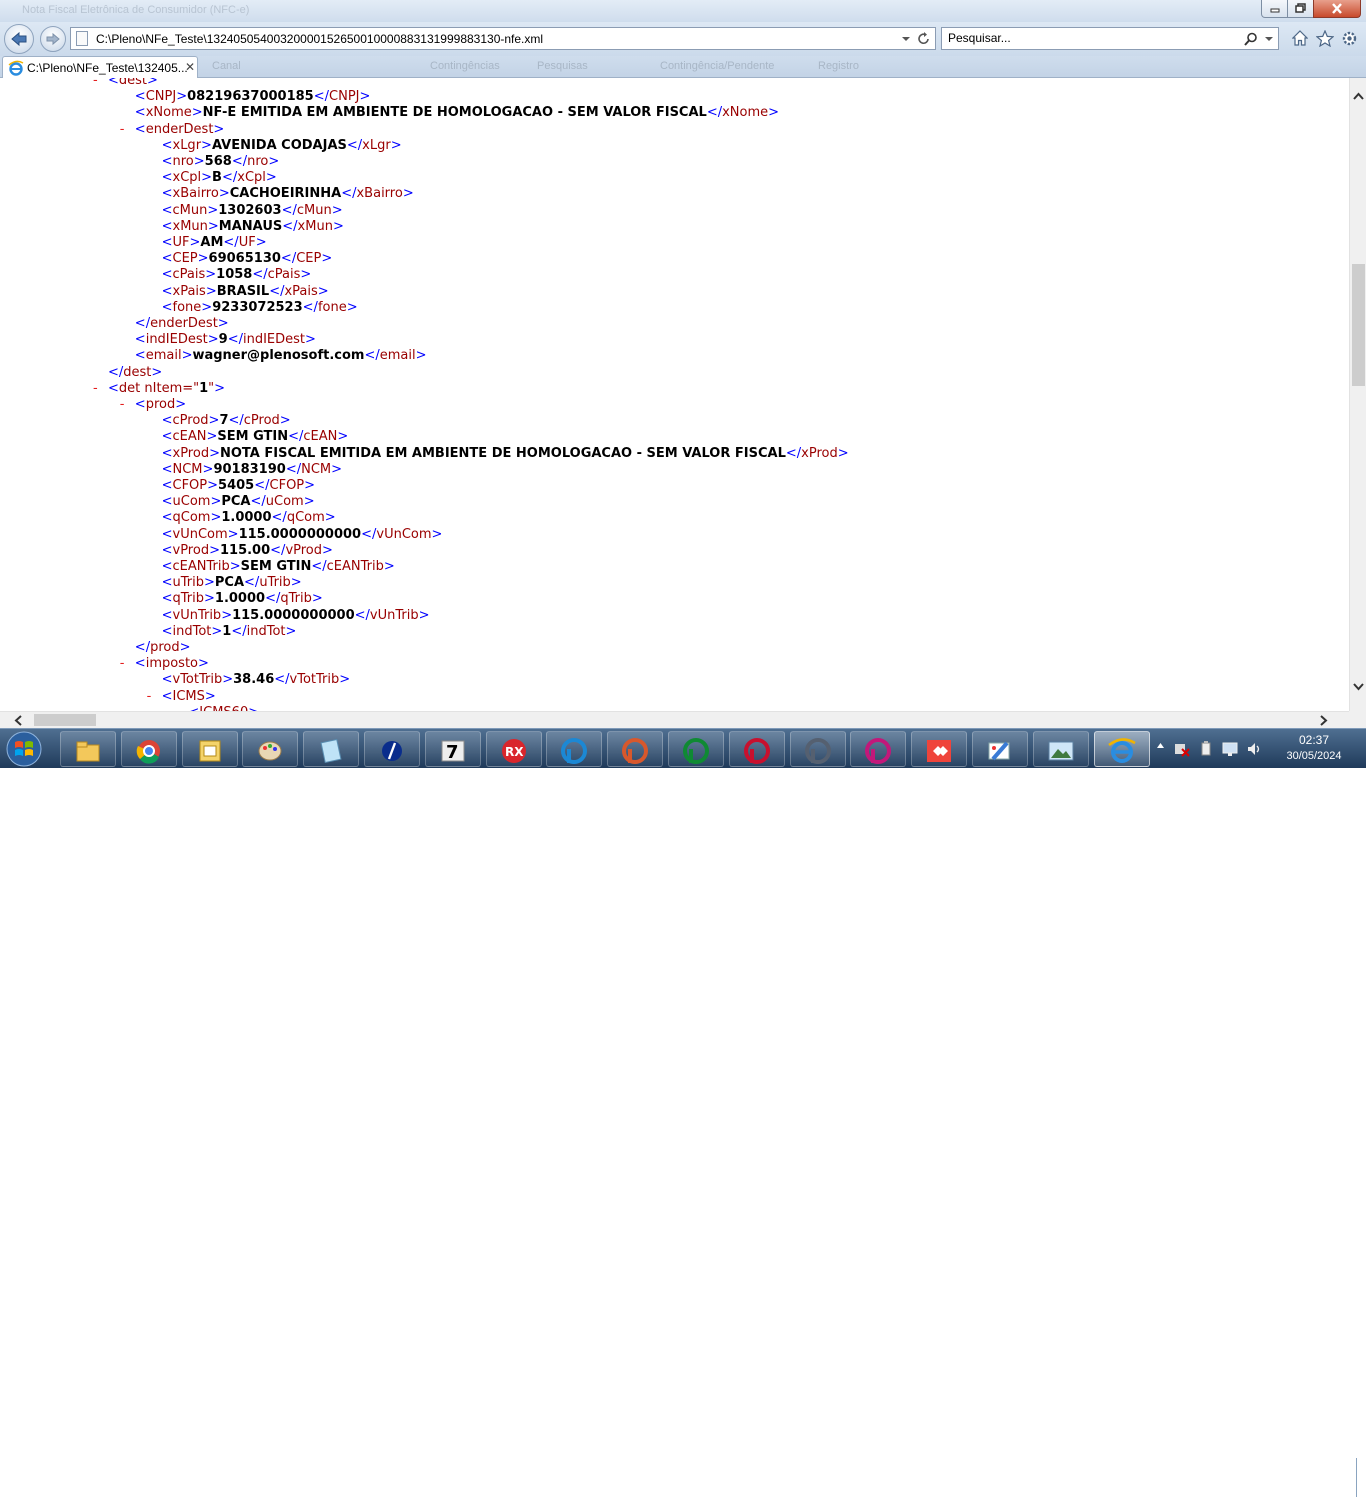 The image size is (1366, 1497). What do you see at coordinates (1060, 749) in the screenshot?
I see `taskbar-image-viewer-button` at bounding box center [1060, 749].